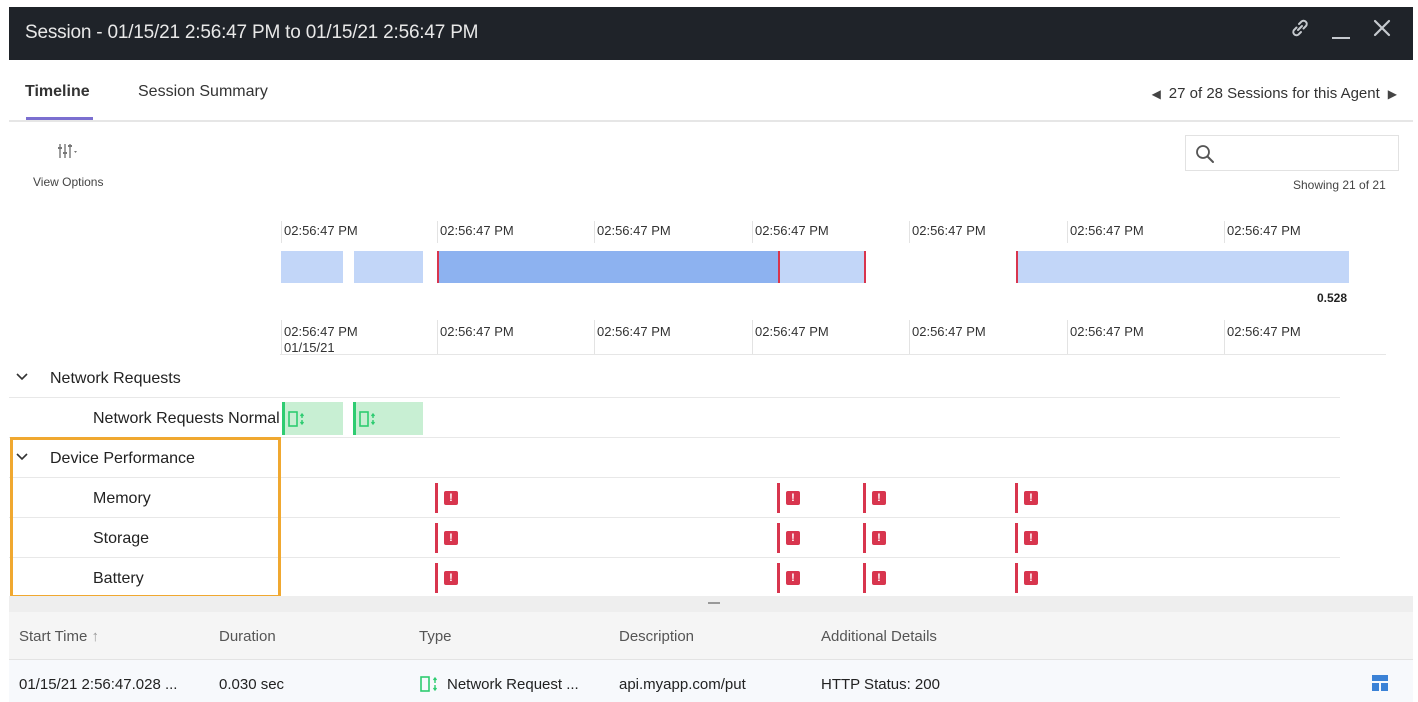 The image size is (1418, 702). Describe the element at coordinates (57, 92) in the screenshot. I see `tab-timeline: Timeline` at that location.